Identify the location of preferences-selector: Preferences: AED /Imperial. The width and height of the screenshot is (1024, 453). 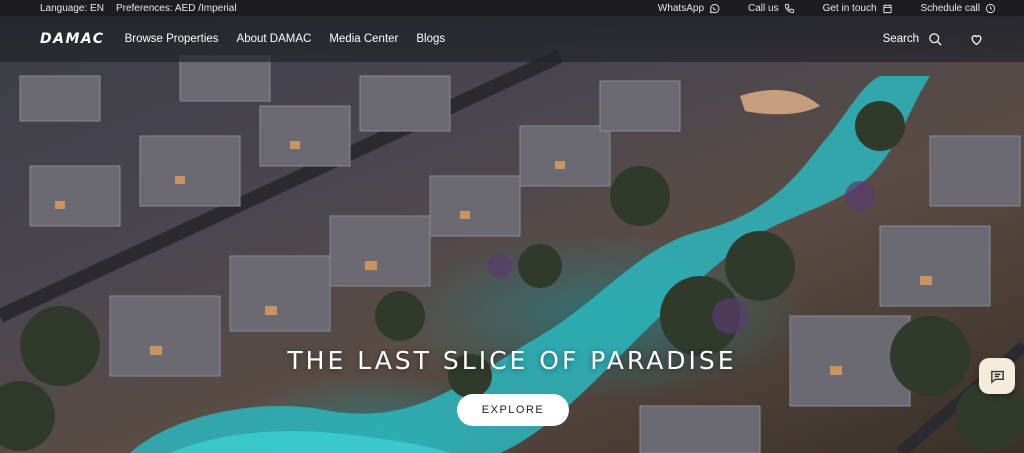
(176, 8).